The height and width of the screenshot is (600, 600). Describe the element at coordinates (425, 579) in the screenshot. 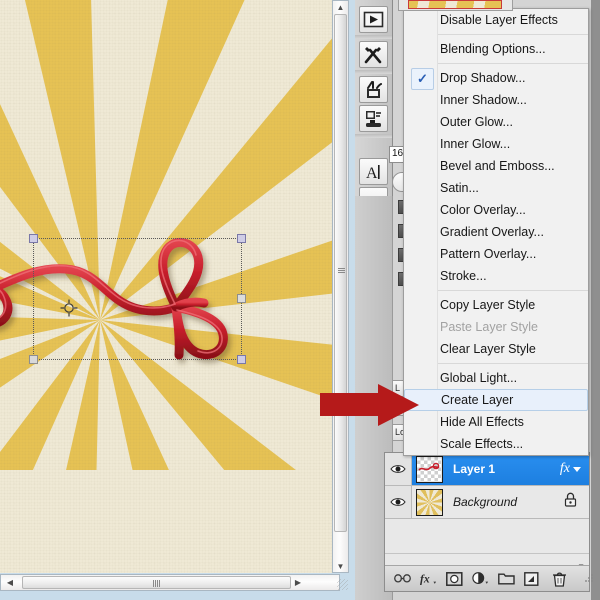

I see `svg-text: fx` at that location.